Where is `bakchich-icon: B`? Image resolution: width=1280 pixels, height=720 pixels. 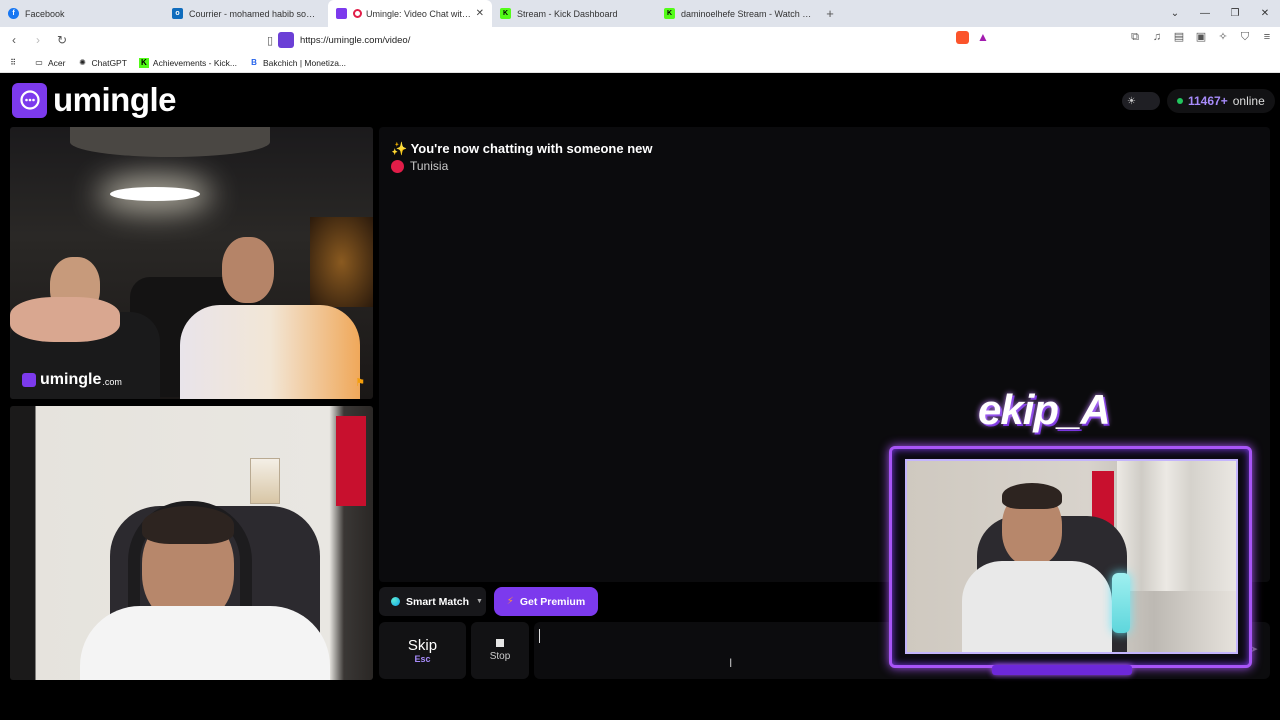 bakchich-icon: B is located at coordinates (254, 62).